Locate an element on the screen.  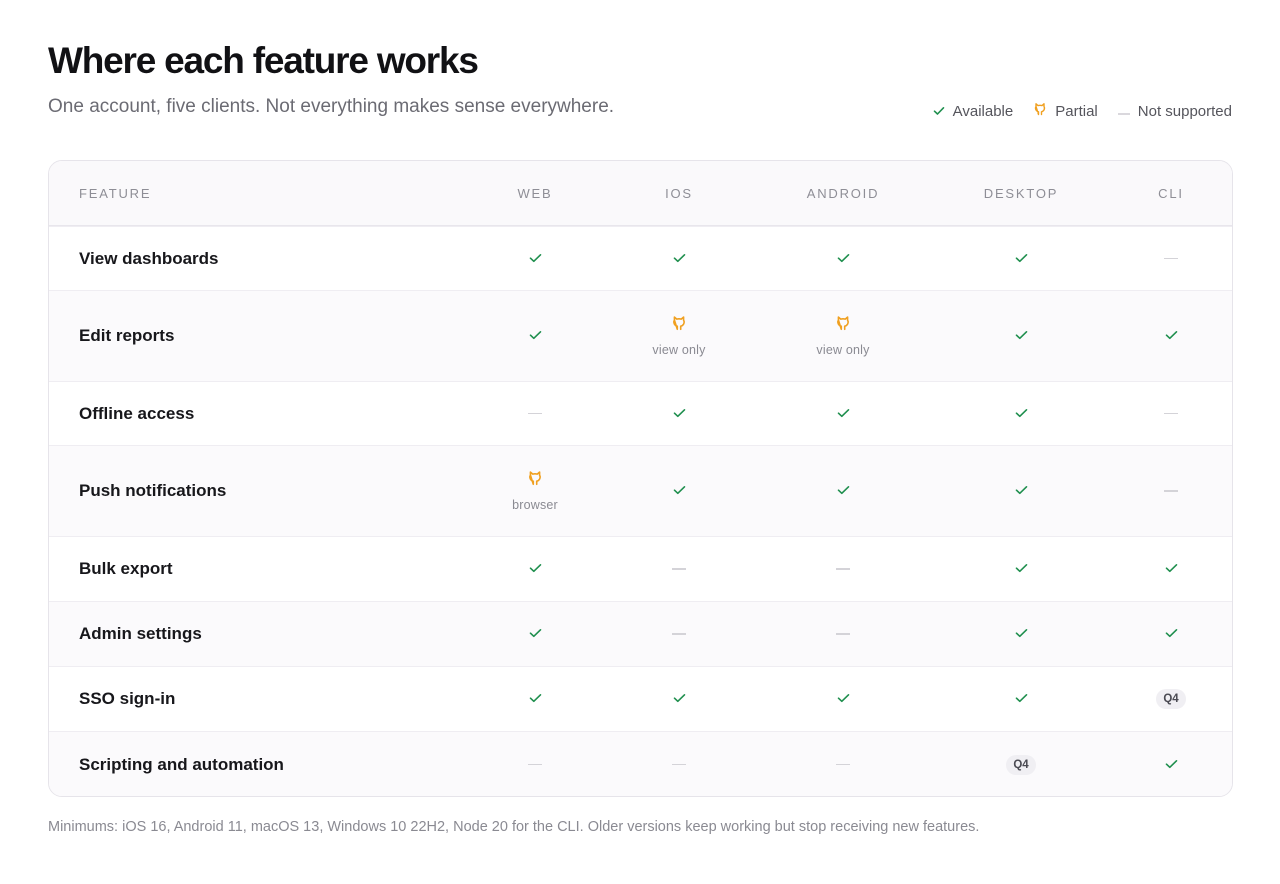
table-row: Bulk export is located at coordinates (640, 568).